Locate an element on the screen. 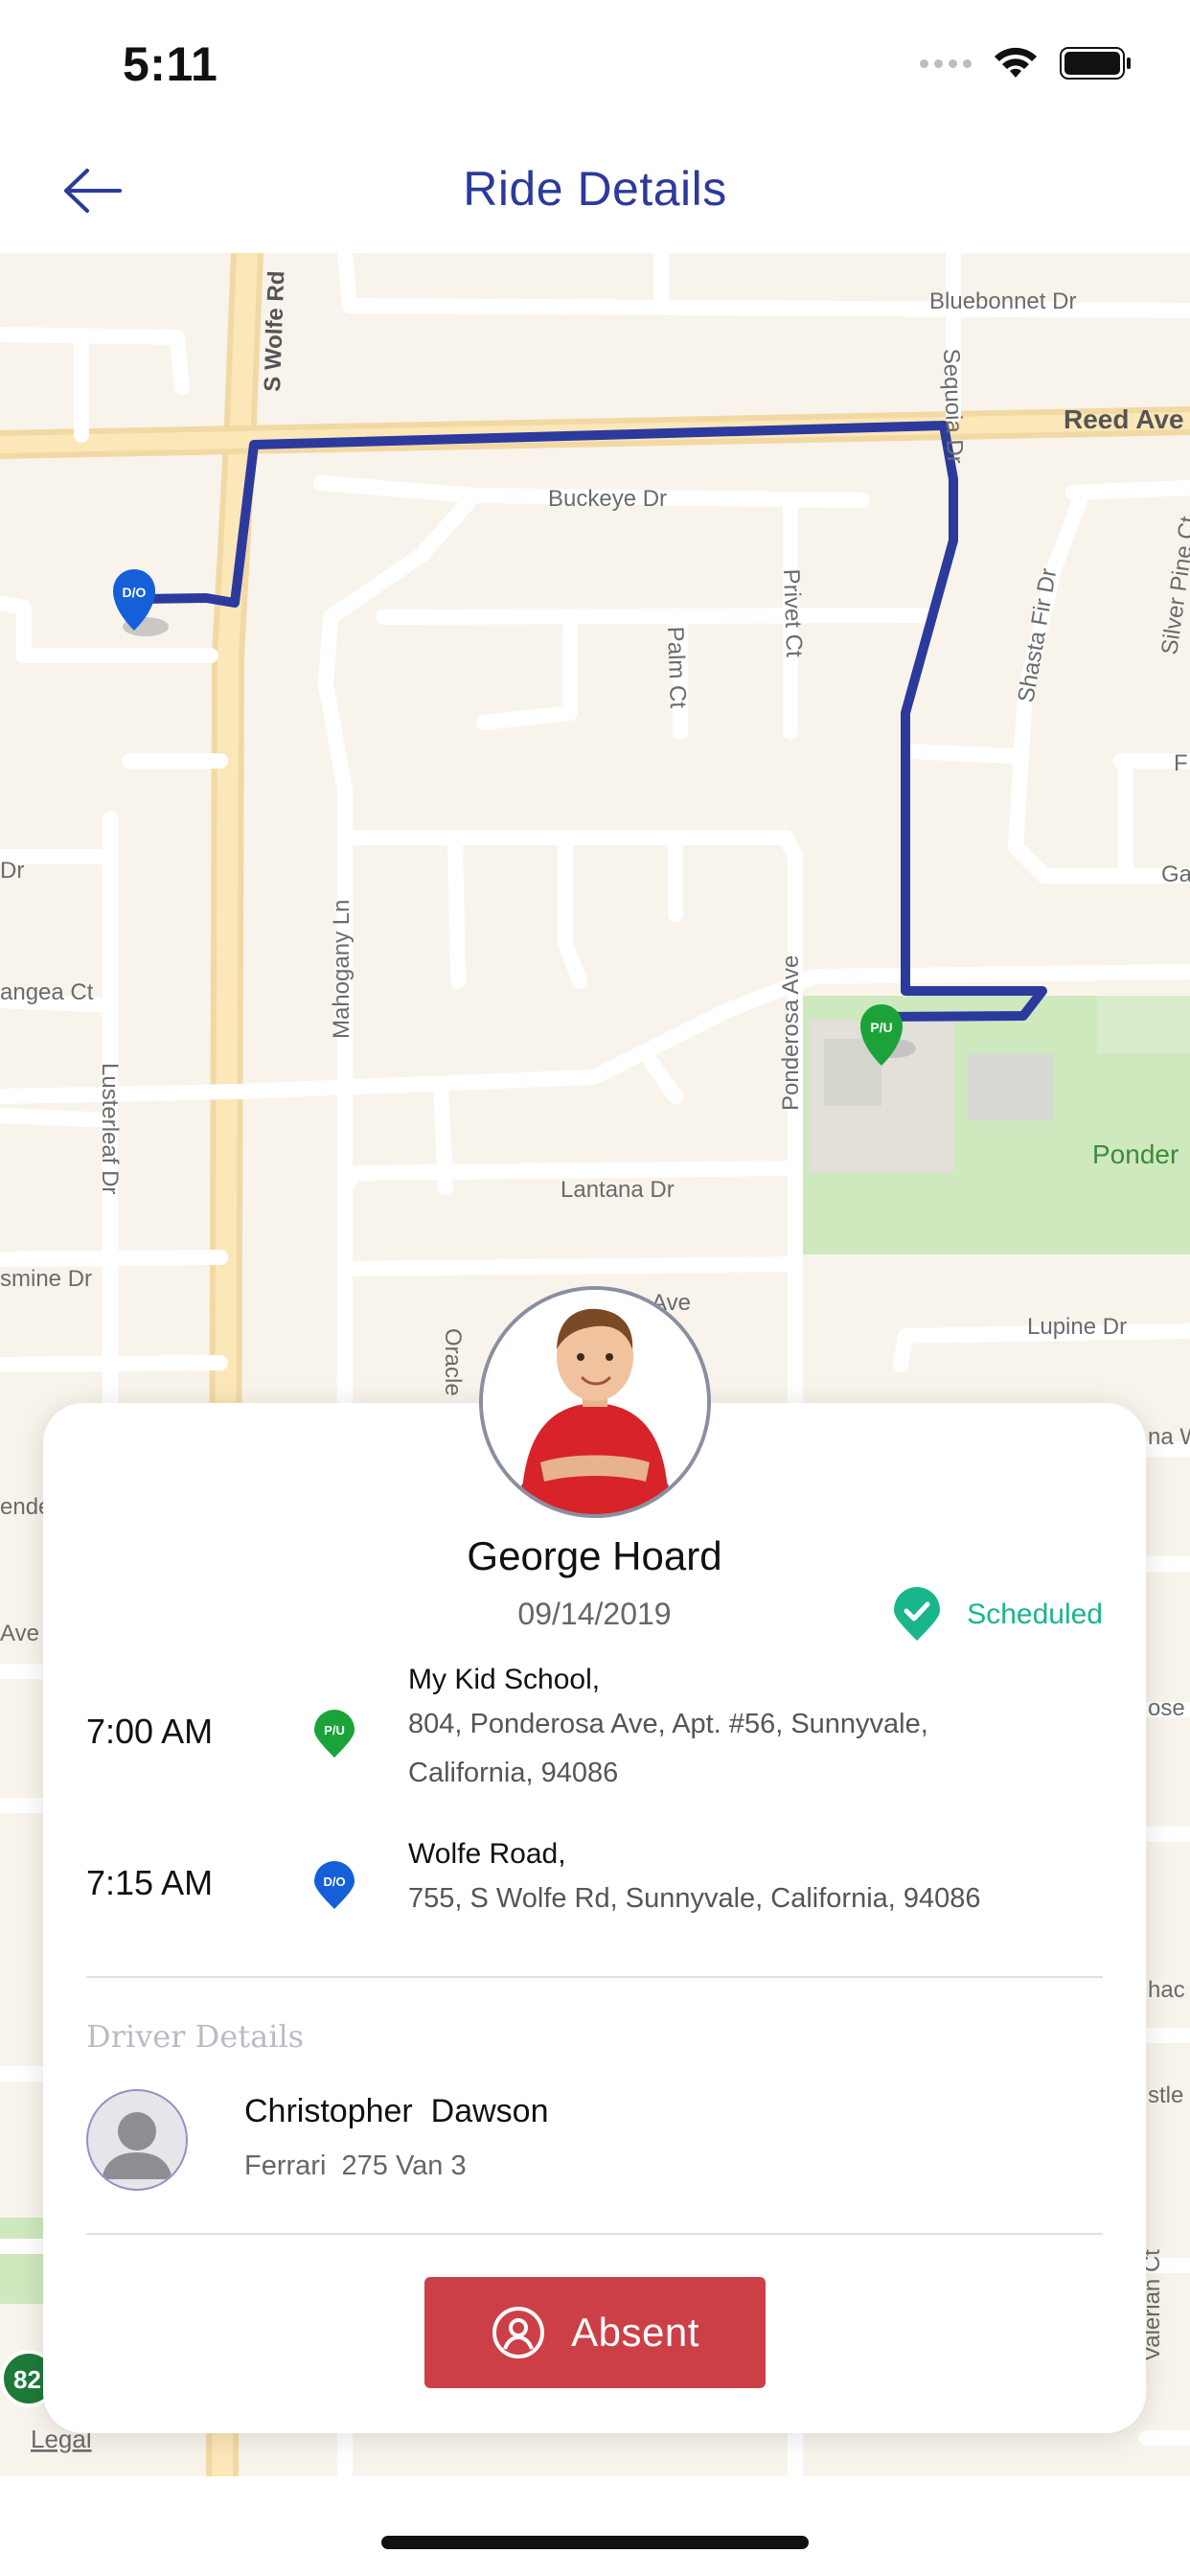 The width and height of the screenshot is (1190, 2576). address-line: California, 94086 is located at coordinates (513, 1773).